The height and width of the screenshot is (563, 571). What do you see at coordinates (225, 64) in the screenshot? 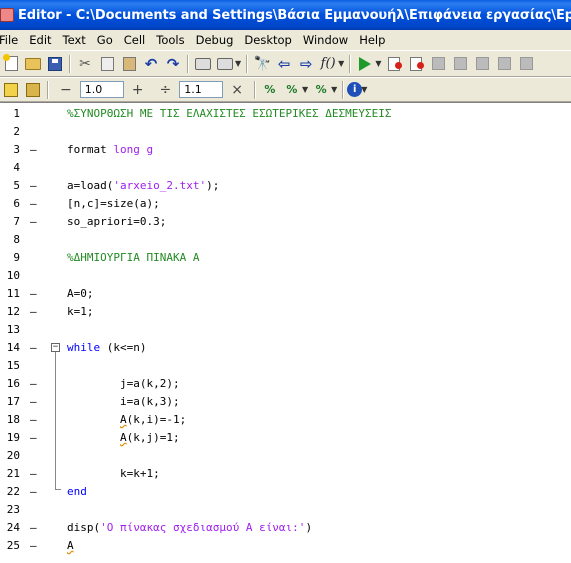
I see `print-options-icon` at bounding box center [225, 64].